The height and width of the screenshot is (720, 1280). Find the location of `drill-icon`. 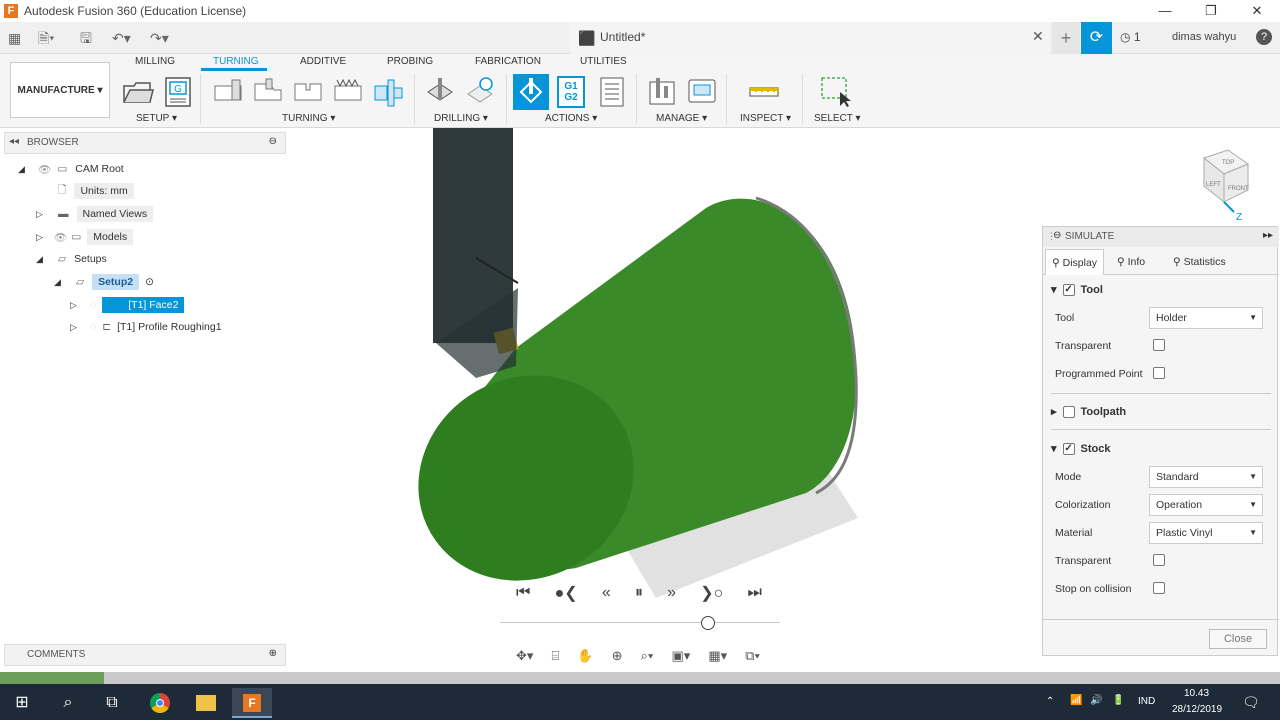

drill-icon is located at coordinates (440, 92).